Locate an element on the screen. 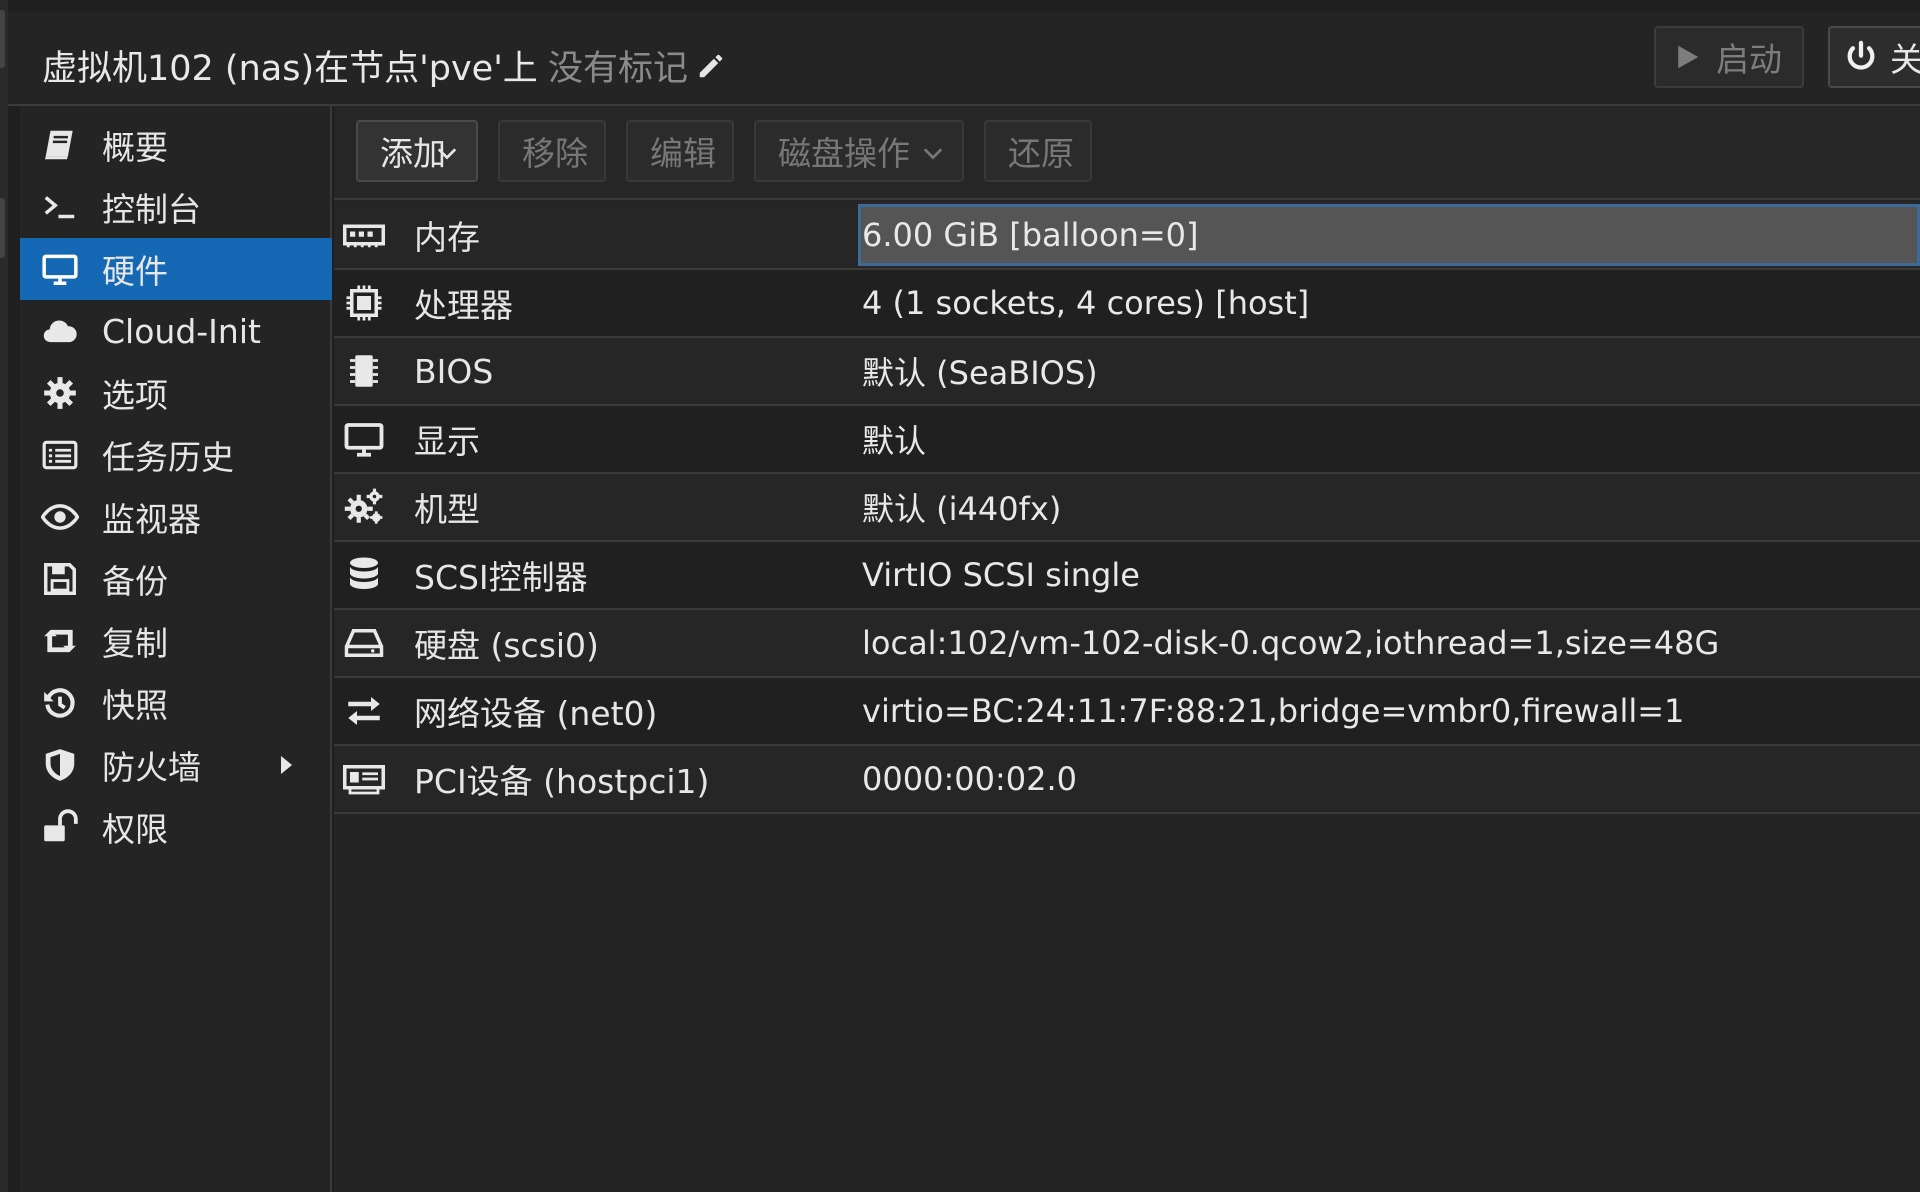  row-value: 默认 (i440fx) is located at coordinates (962, 509).